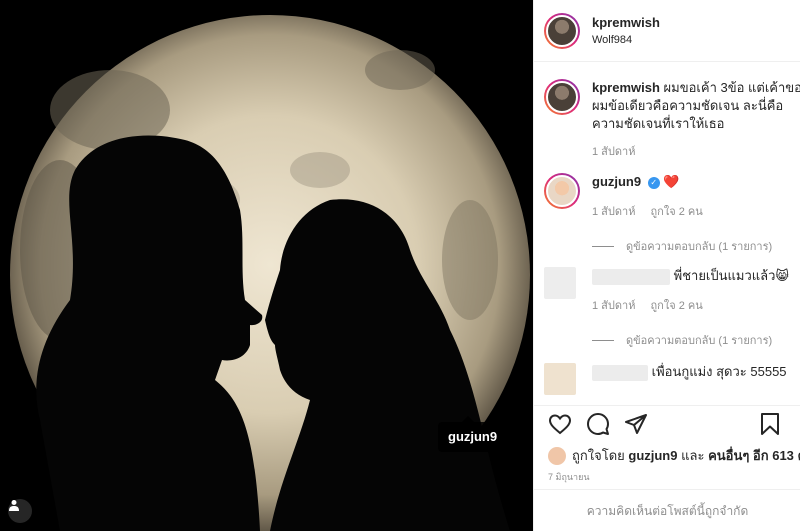  What do you see at coordinates (672, 197) in the screenshot?
I see `comment-item: guzjun9 ✓ ❤️ 1 สัปดาห์ ถูกใจ 2 คน ♡` at bounding box center [672, 197].